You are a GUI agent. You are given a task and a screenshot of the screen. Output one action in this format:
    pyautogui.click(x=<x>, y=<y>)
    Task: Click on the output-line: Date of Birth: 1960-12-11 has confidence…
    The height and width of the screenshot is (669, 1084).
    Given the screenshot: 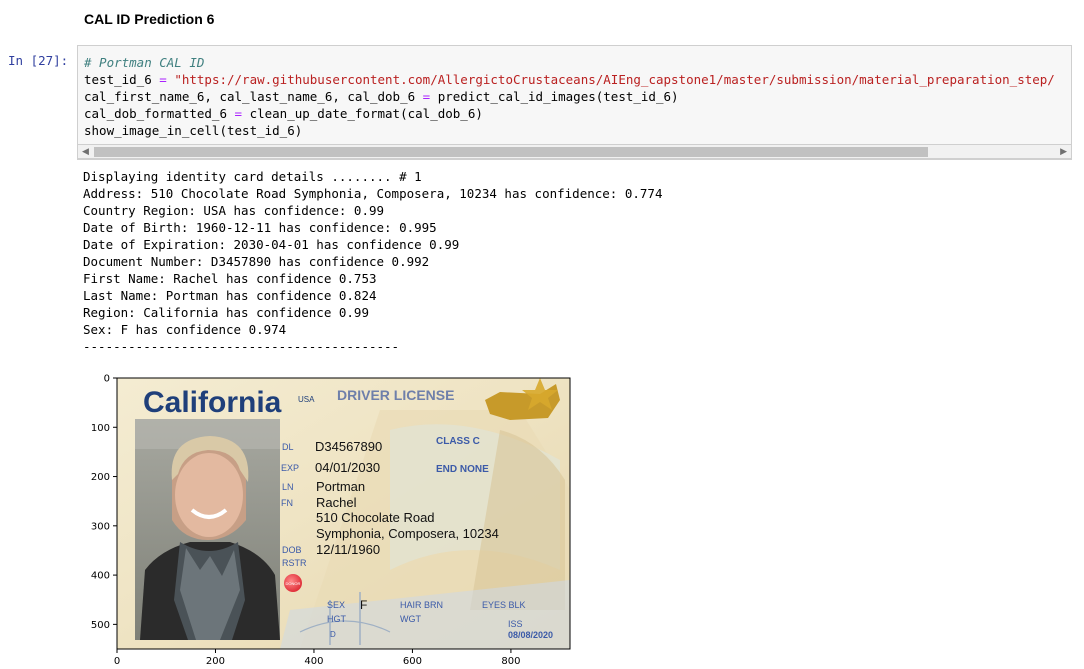 What is the action you would take?
    pyautogui.click(x=260, y=227)
    